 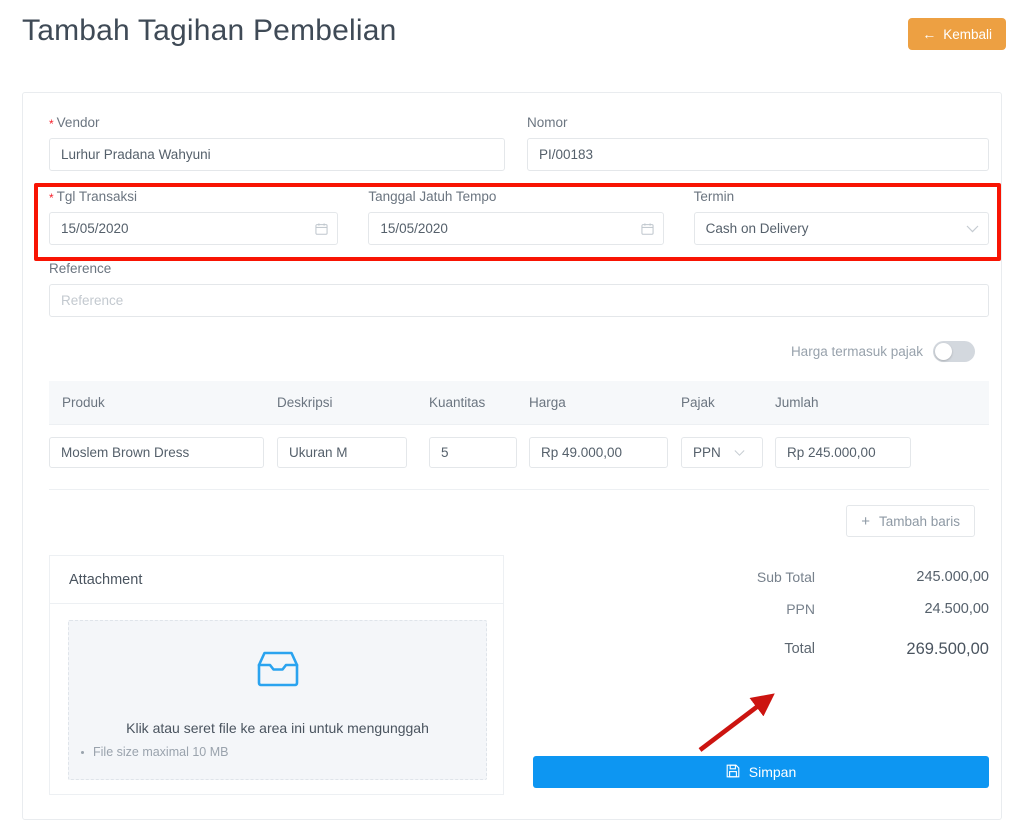 I want to click on label-reference: Reference, so click(x=80, y=268).